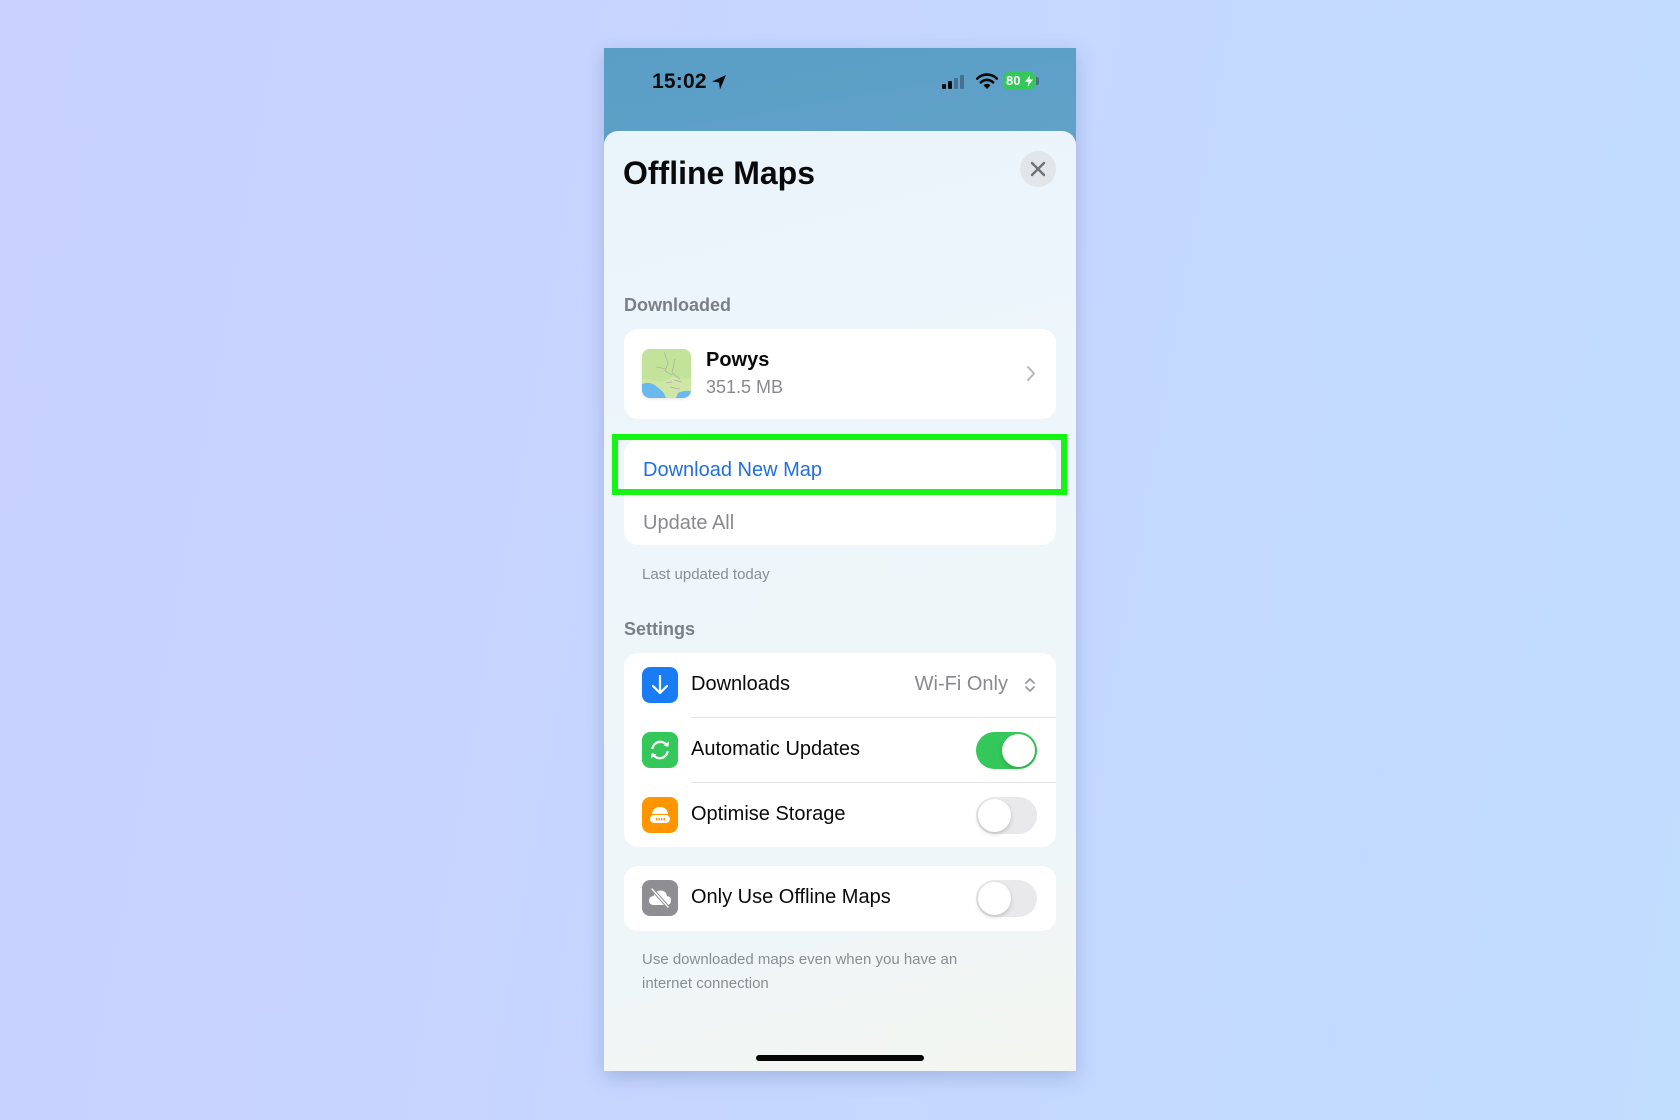  What do you see at coordinates (666, 373) in the screenshot?
I see `map-thumbnail` at bounding box center [666, 373].